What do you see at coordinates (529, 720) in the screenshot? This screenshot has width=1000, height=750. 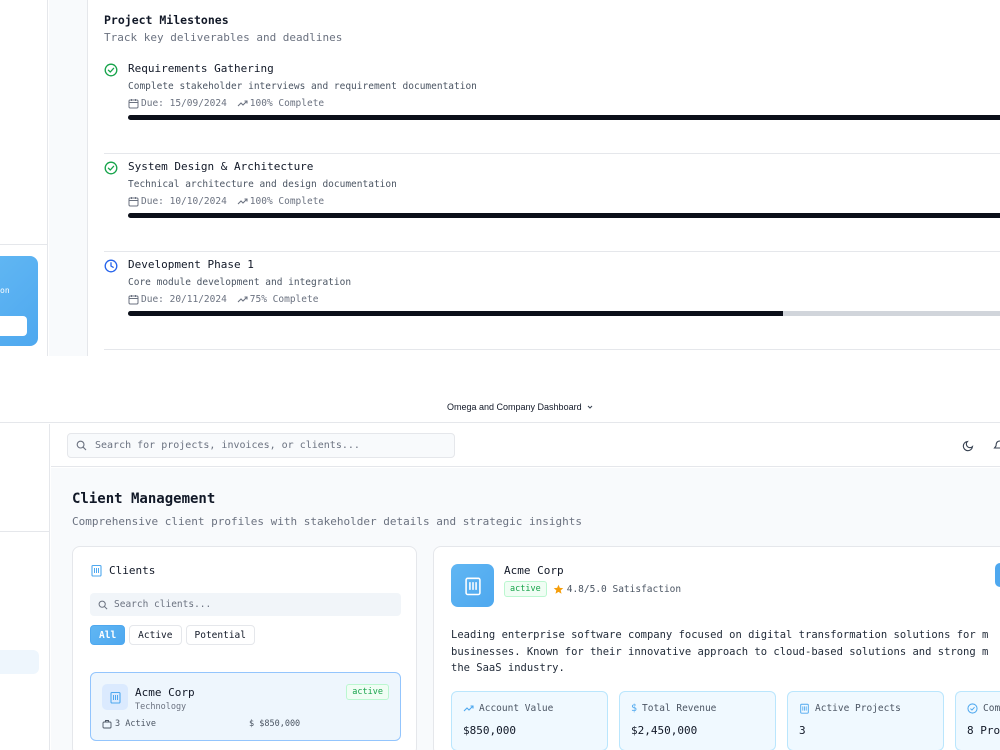 I see `metric-account-value: Account Value $850,000` at bounding box center [529, 720].